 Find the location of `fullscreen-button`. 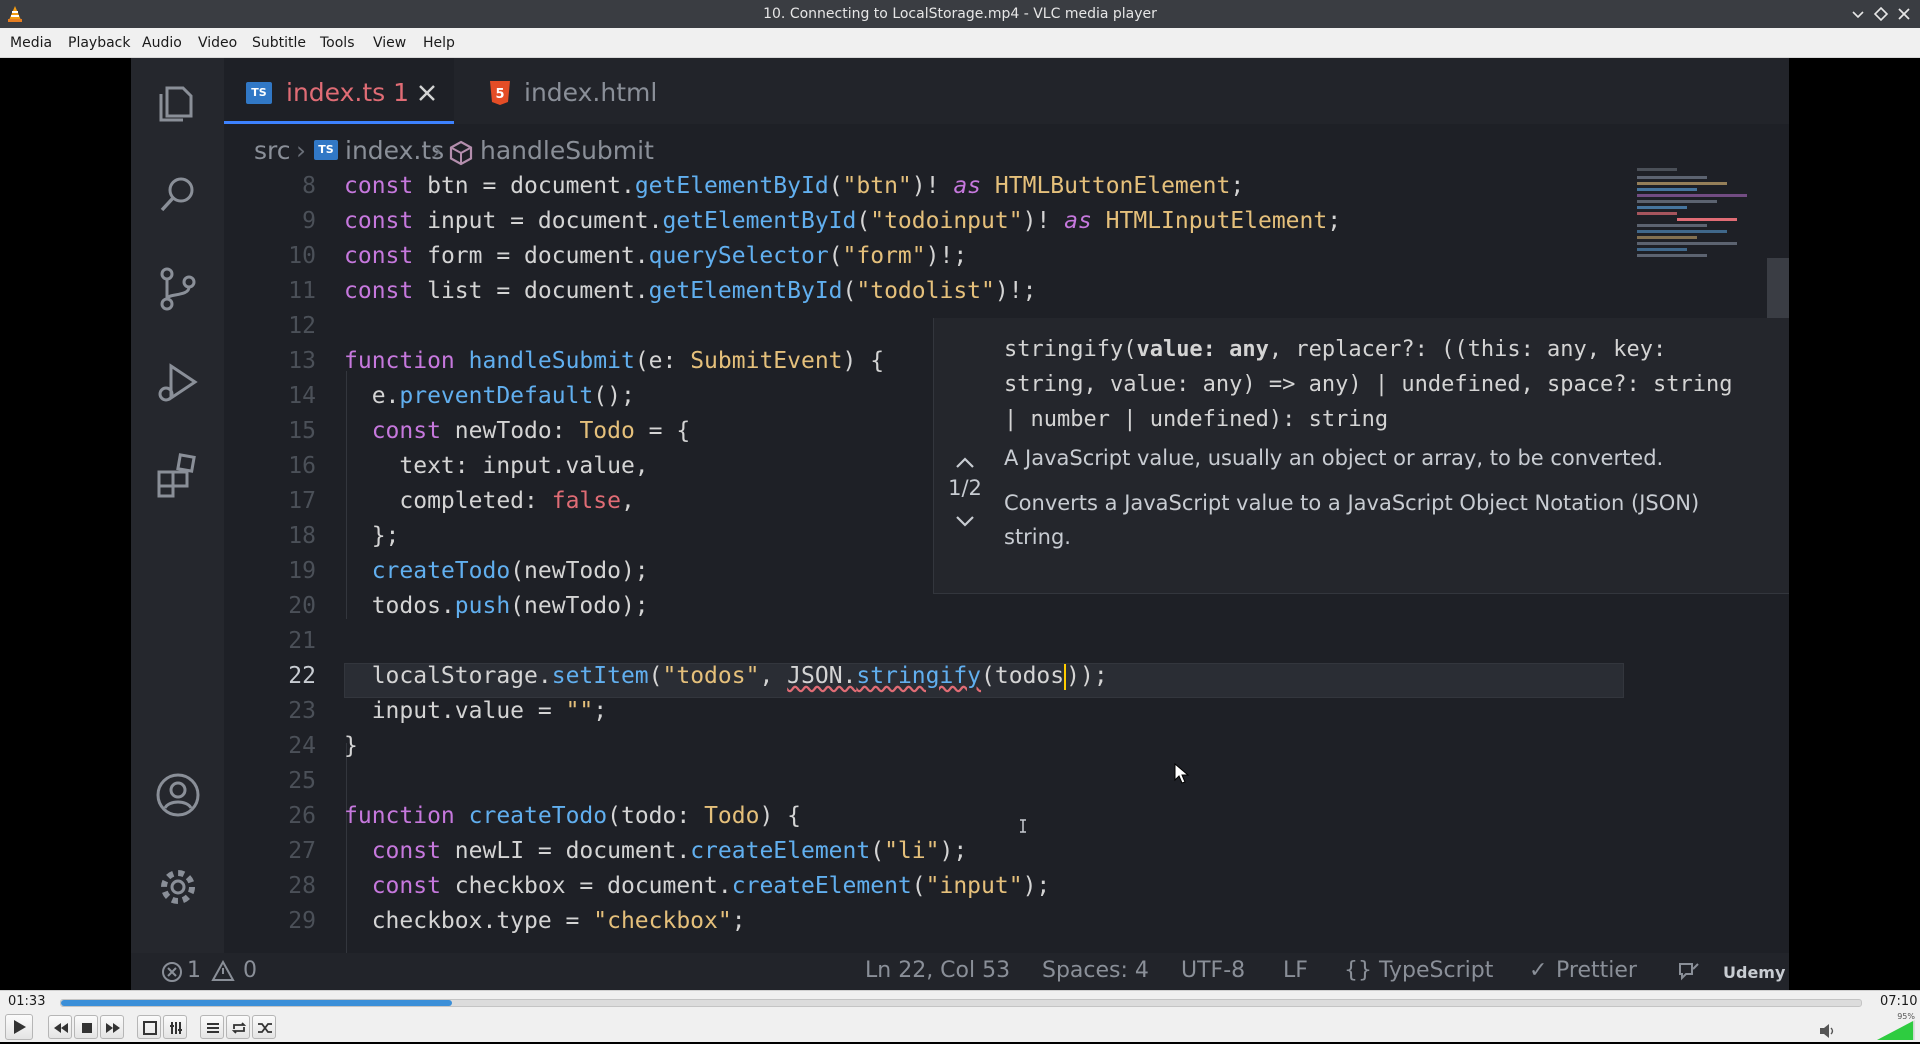

fullscreen-button is located at coordinates (149, 1027).